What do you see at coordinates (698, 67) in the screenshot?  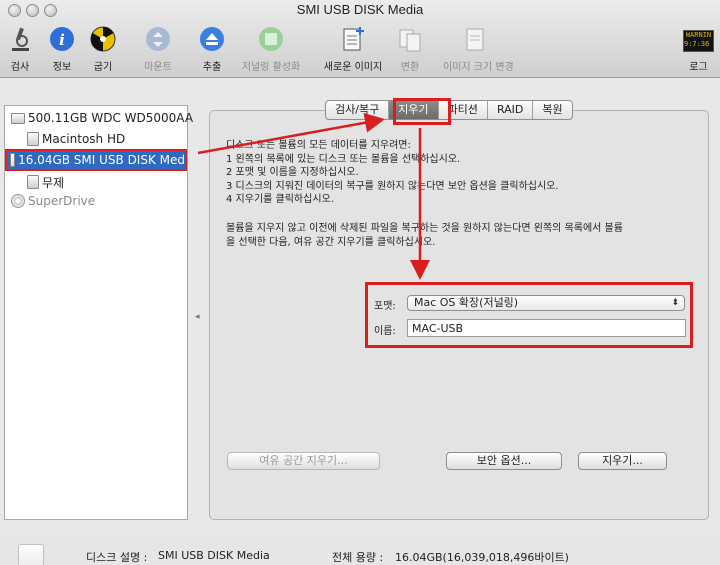 I see `toolbar-log-label: 로그` at bounding box center [698, 67].